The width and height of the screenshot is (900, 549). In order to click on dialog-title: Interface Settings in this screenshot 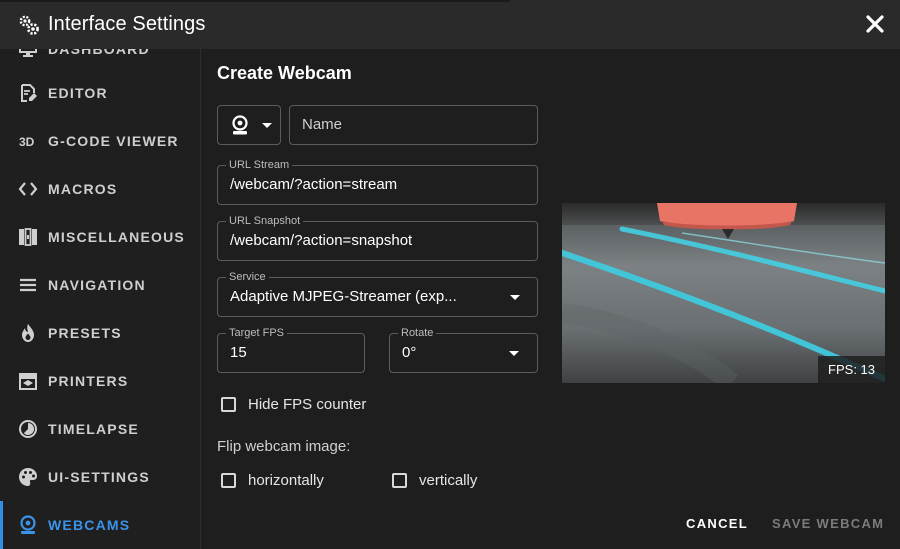, I will do `click(127, 24)`.